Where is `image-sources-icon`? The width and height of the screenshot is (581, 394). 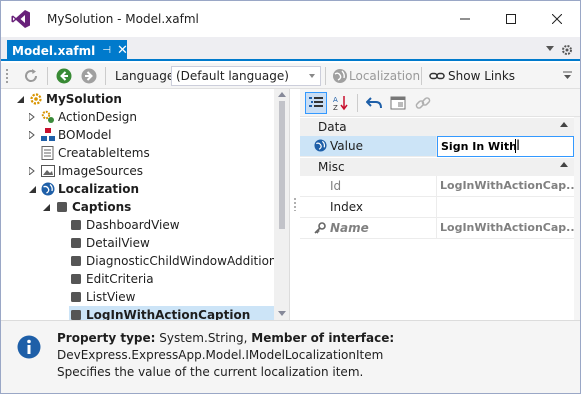 image-sources-icon is located at coordinates (48, 171).